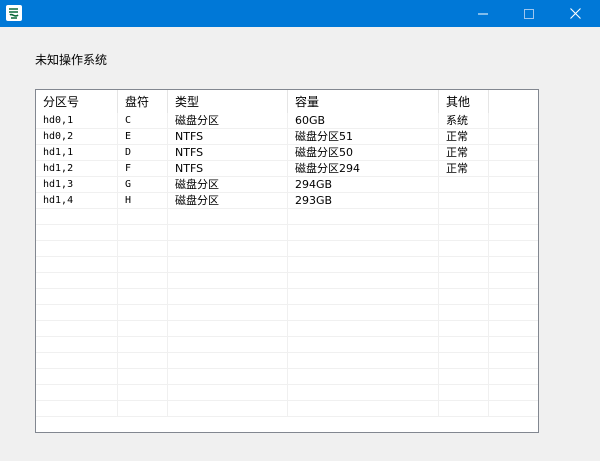 The image size is (600, 461). What do you see at coordinates (77, 153) in the screenshot?
I see `partition-cell: hd1,1` at bounding box center [77, 153].